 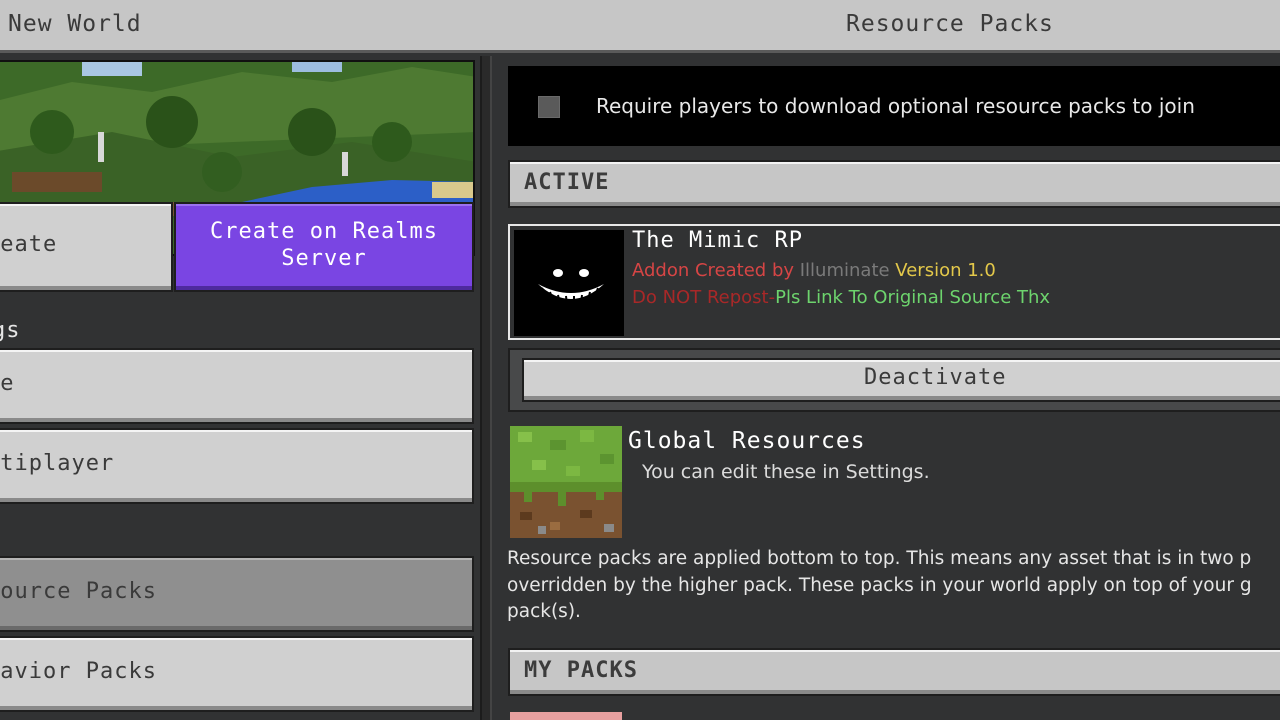 I want to click on deactivate-button: Deactivate, so click(x=901, y=380).